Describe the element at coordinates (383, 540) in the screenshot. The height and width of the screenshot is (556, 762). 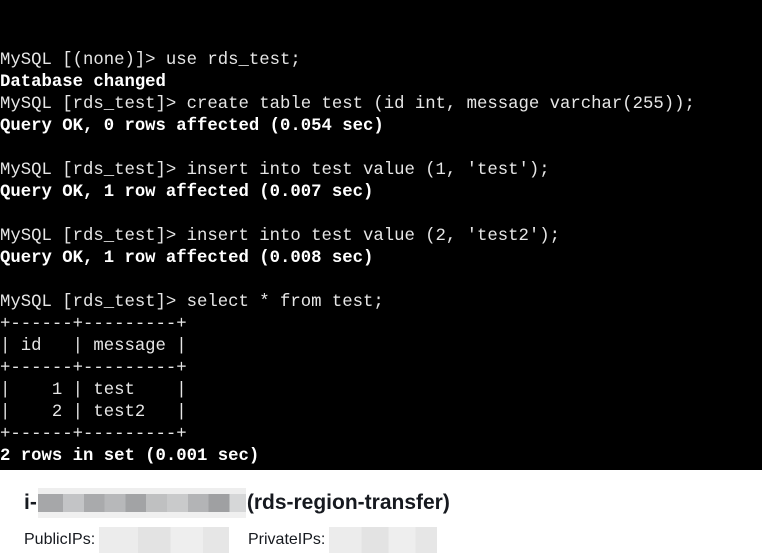
I see `redacted-private-ip` at that location.